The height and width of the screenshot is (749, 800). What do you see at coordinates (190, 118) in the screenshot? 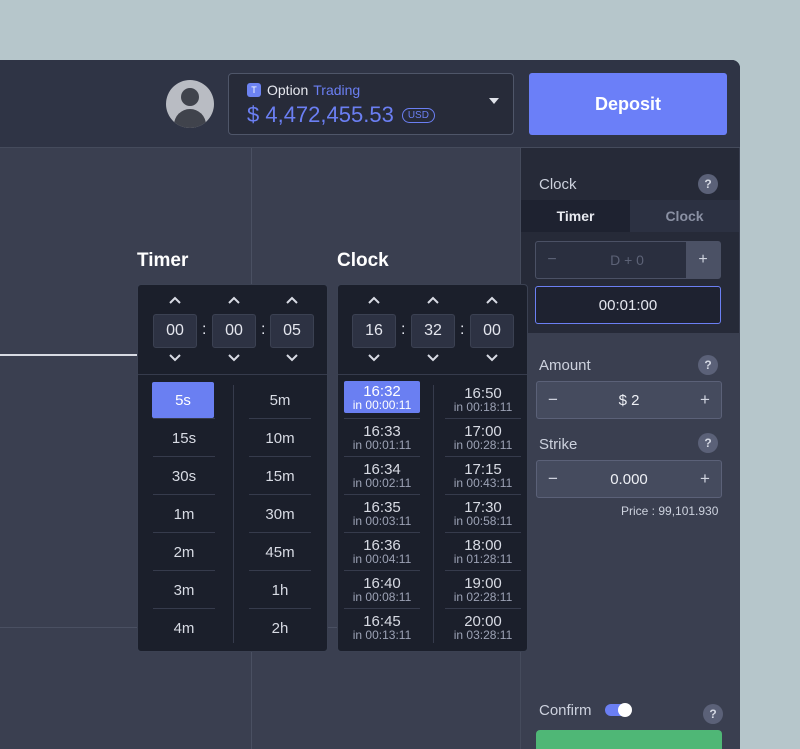
I see `avatar-body` at bounding box center [190, 118].